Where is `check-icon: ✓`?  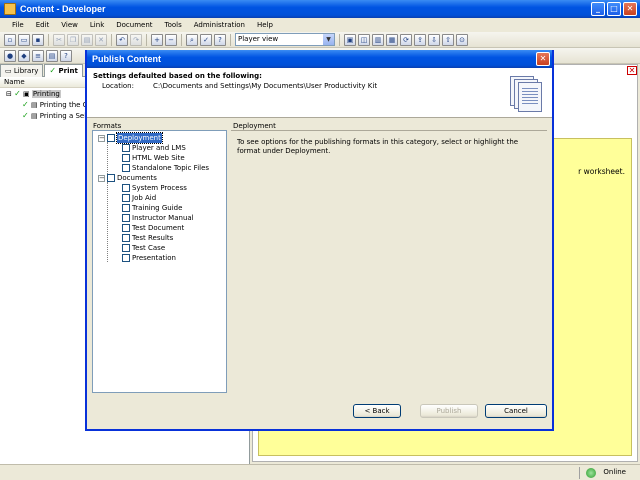
check-icon: ✓ is located at coordinates (53, 70).